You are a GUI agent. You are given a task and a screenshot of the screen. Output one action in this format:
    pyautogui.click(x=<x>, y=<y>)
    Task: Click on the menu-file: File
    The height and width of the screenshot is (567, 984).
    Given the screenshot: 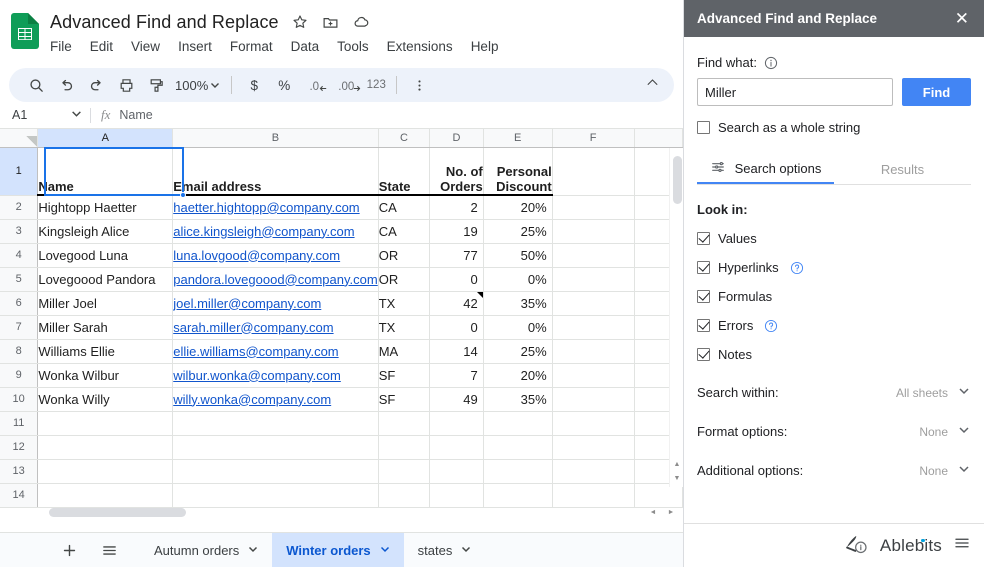 What is the action you would take?
    pyautogui.click(x=61, y=46)
    